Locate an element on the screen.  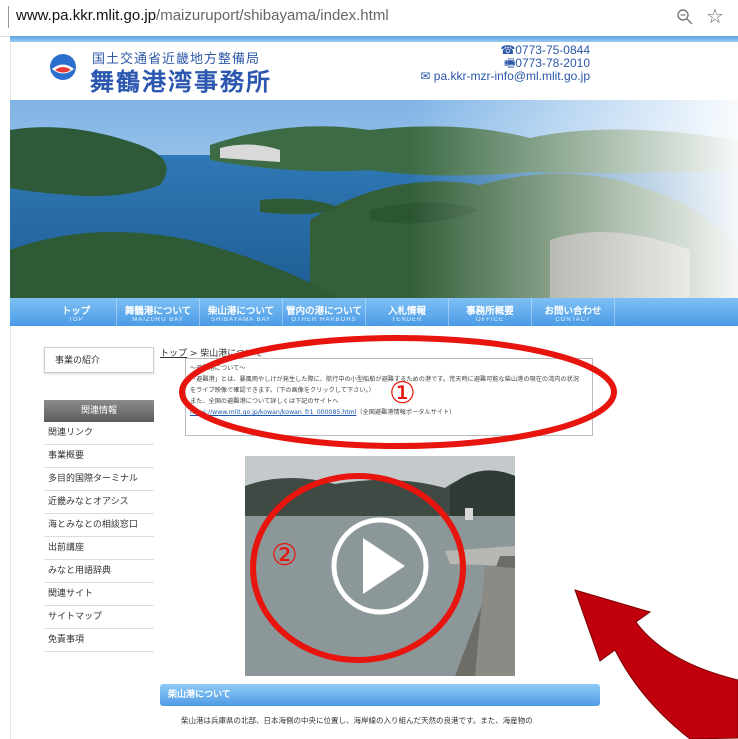
nav-maizuru: 舞鶴港について MAIZURU BAY is located at coordinates (158, 312).